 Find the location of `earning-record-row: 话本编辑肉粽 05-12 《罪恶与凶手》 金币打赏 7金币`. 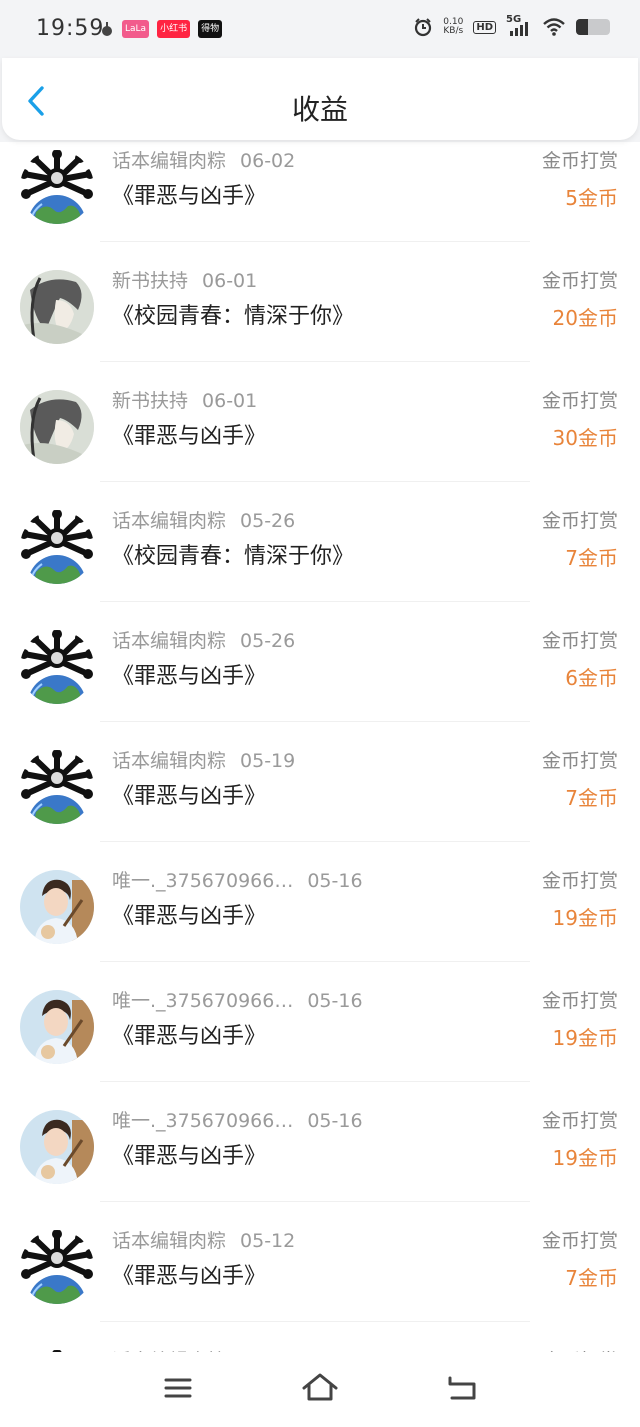

earning-record-row: 话本编辑肉粽 05-12 《罪恶与凶手》 金币打赏 7金币 is located at coordinates (320, 1262).